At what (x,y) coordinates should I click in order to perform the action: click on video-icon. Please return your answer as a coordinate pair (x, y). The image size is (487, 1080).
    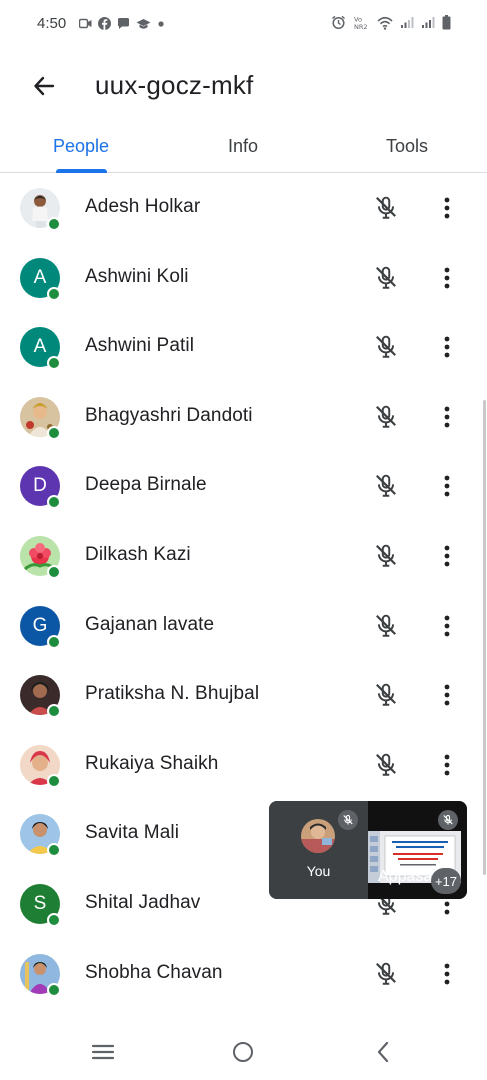
    Looking at the image, I should click on (85, 23).